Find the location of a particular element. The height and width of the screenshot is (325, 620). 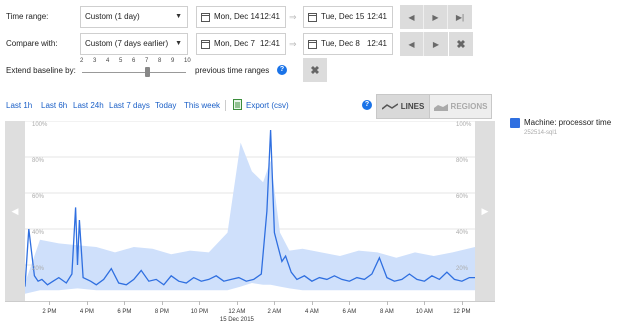

view-toggle: LINES REGIONS is located at coordinates (434, 106).